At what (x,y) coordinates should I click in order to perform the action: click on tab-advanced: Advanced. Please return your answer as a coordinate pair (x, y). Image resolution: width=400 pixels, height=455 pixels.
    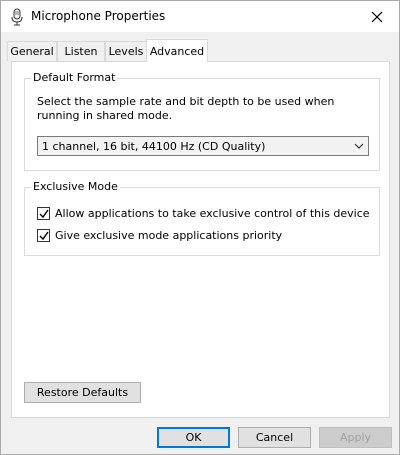
    Looking at the image, I should click on (177, 50).